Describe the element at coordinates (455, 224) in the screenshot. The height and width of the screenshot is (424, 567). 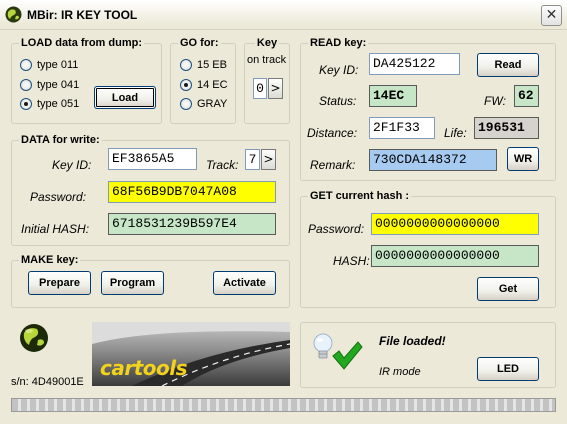
I see `hash-password-field: 0000000000000000` at that location.